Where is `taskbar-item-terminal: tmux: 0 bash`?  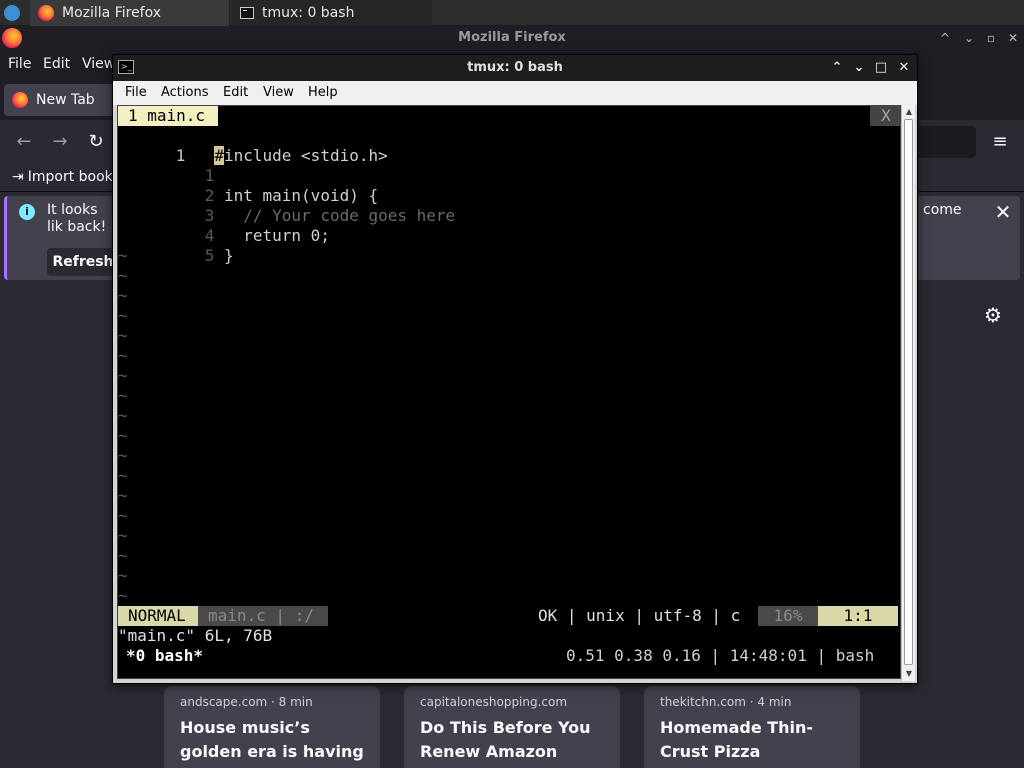 taskbar-item-terminal: tmux: 0 bash is located at coordinates (332, 13).